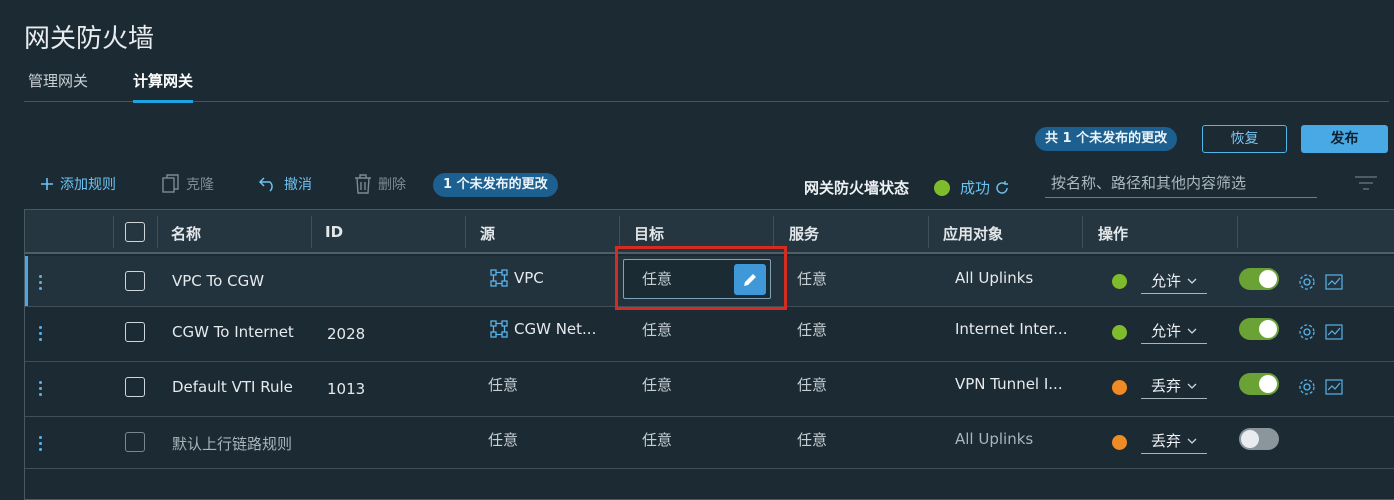  I want to click on column-services: 服务, so click(804, 233).